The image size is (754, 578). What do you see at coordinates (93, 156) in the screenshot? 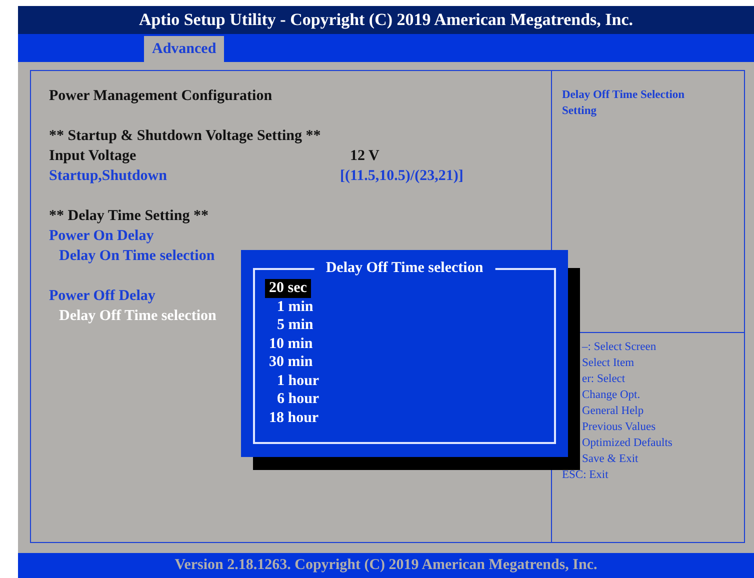
I see `setting-label: Input Voltage` at bounding box center [93, 156].